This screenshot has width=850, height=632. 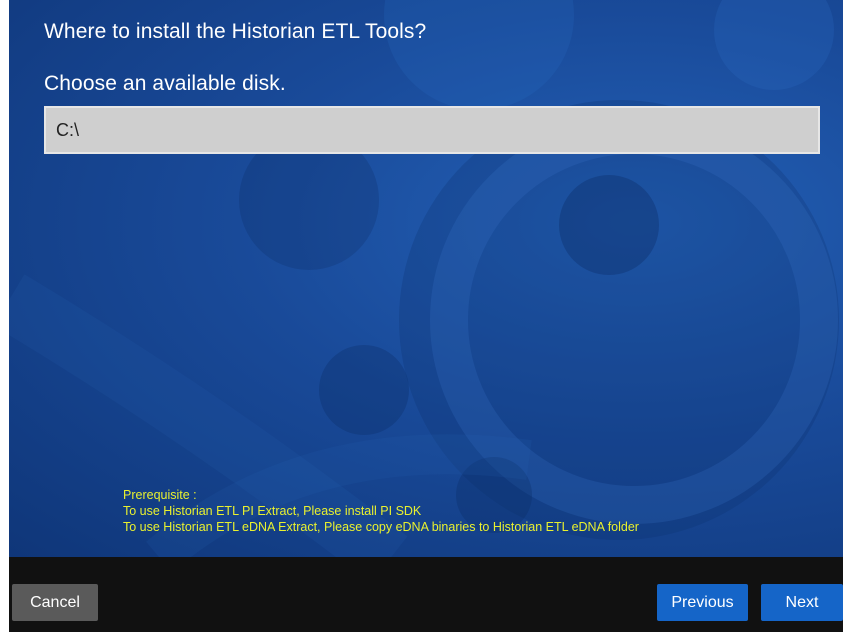 I want to click on page-subtitle: Choose an available disk., so click(x=165, y=83).